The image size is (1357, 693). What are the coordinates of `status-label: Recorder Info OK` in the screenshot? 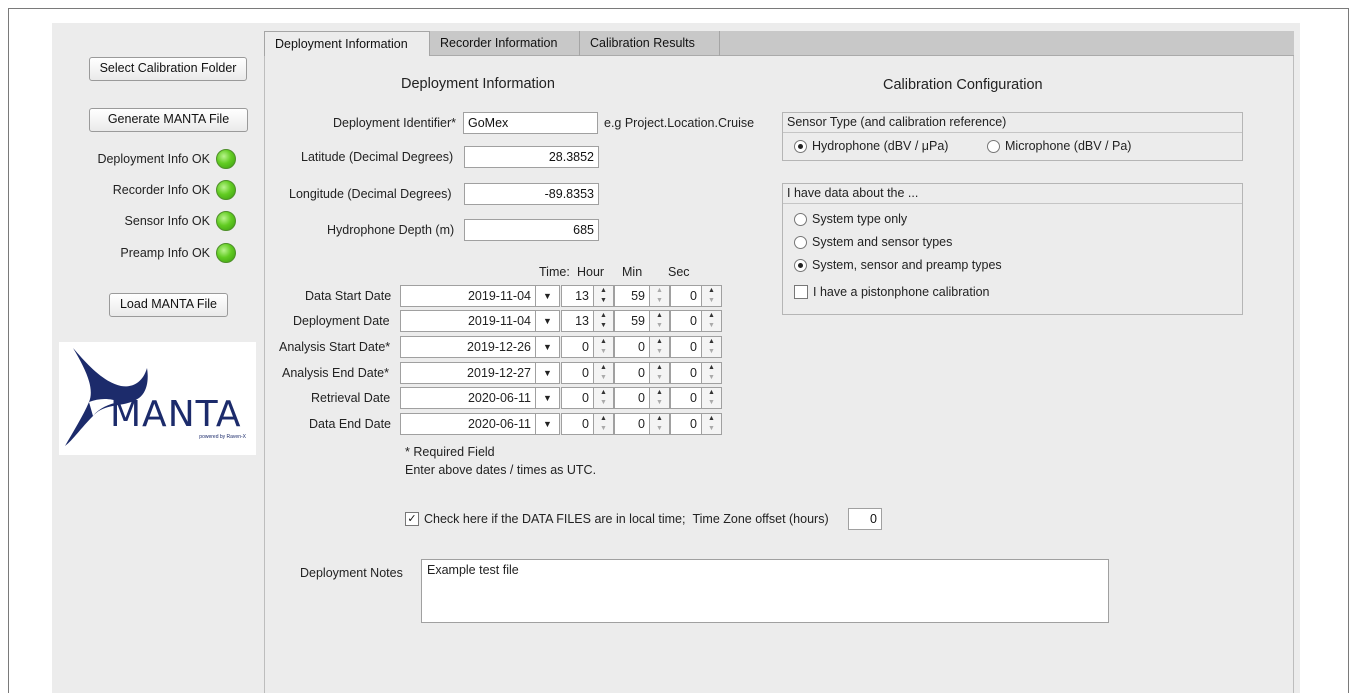 It's located at (161, 190).